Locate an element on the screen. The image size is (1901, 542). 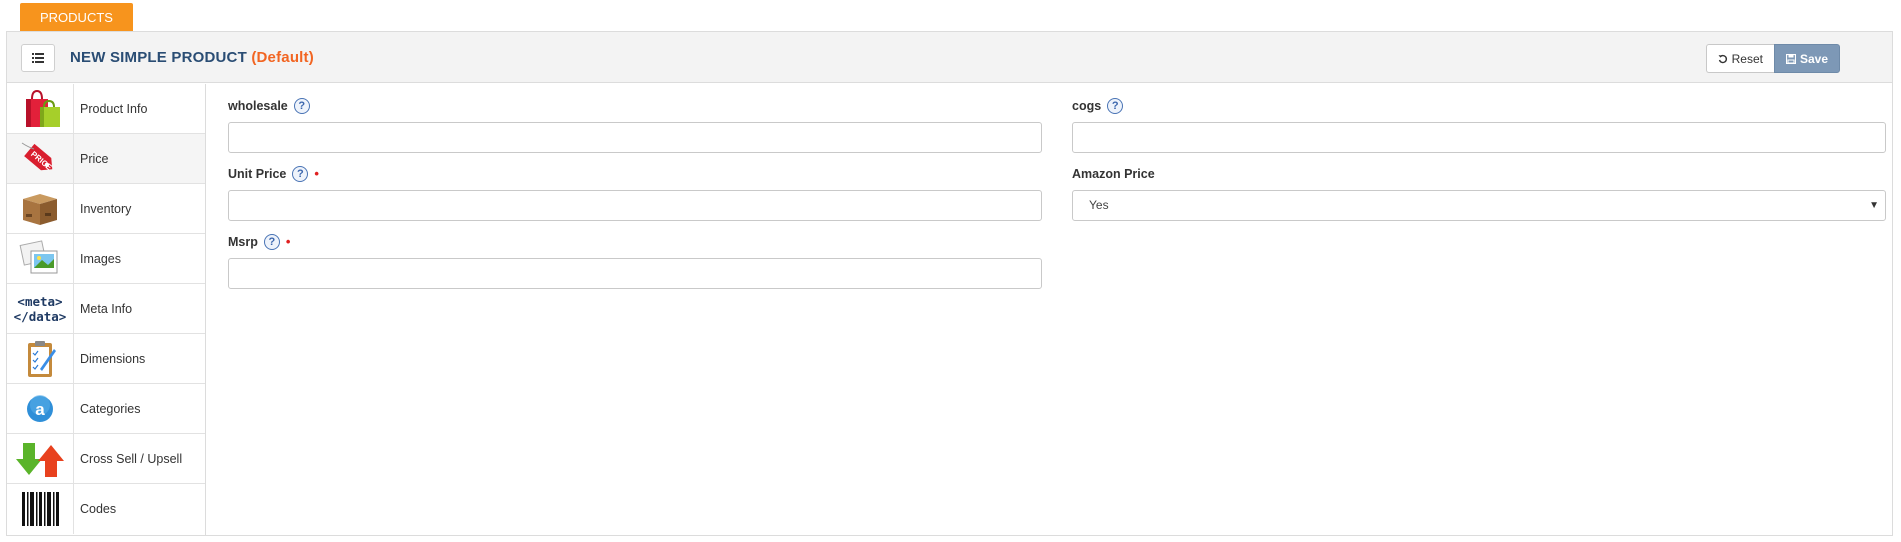
sidebar-item-label: Categories is located at coordinates (110, 408).